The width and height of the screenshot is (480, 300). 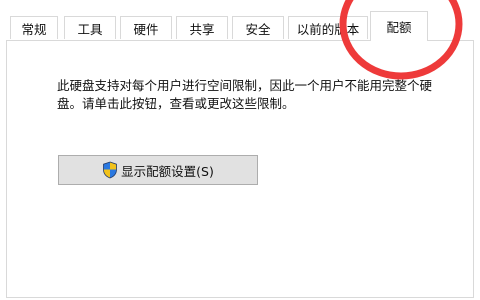 I want to click on tab-label: 工具, so click(x=90, y=29).